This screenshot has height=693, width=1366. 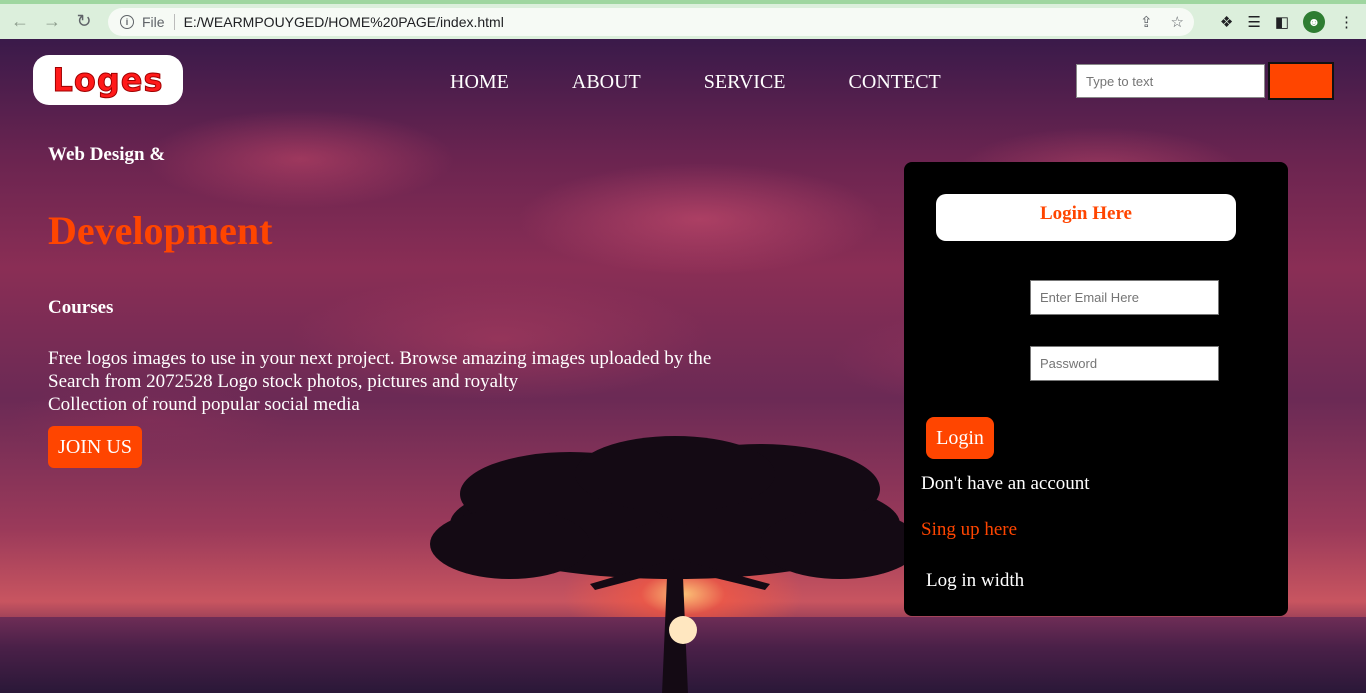 I want to click on nav-about: ABOUT, so click(x=606, y=82).